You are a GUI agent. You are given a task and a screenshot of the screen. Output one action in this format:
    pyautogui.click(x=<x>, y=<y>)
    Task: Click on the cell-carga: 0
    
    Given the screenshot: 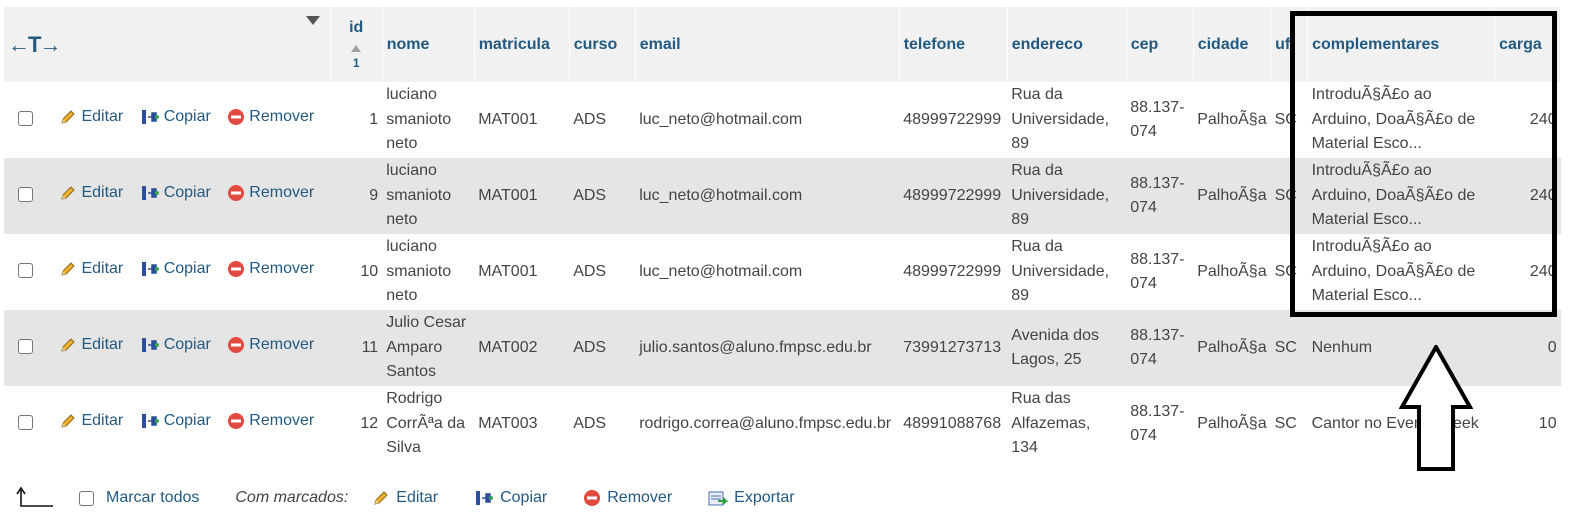 What is the action you would take?
    pyautogui.click(x=1552, y=347)
    